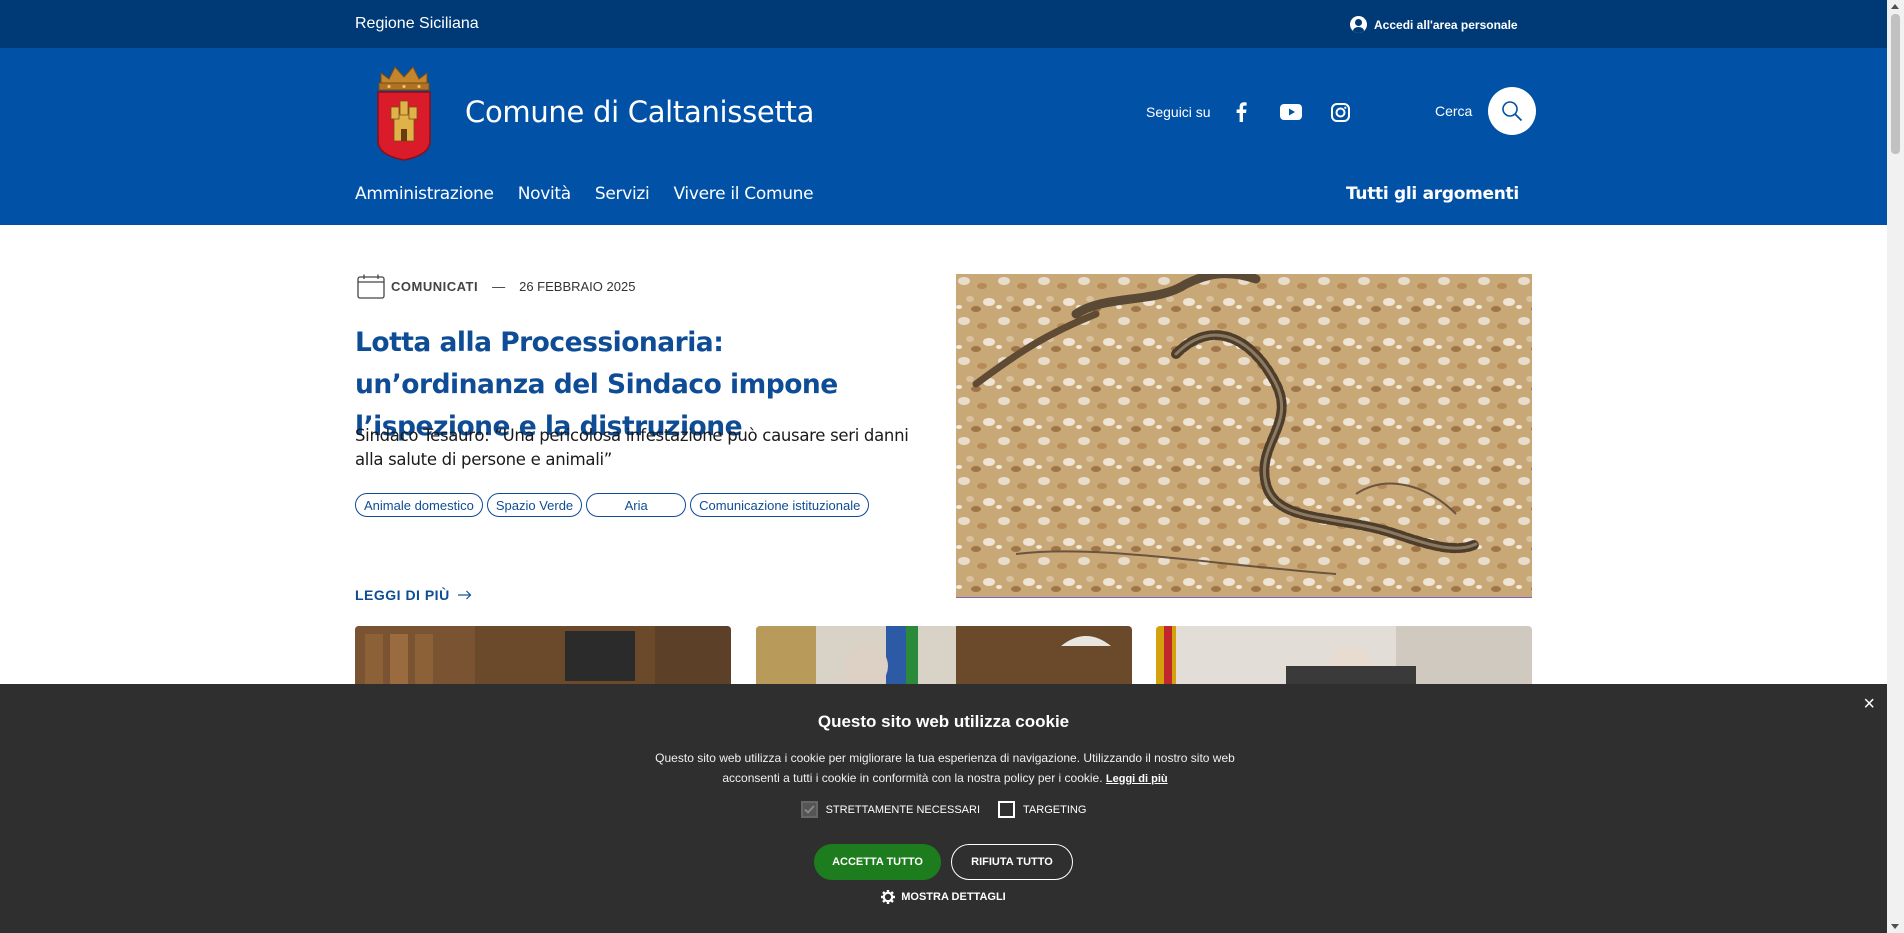 This screenshot has height=933, width=1904. Describe the element at coordinates (1895, 466) in the screenshot. I see `page-scrollbar` at that location.